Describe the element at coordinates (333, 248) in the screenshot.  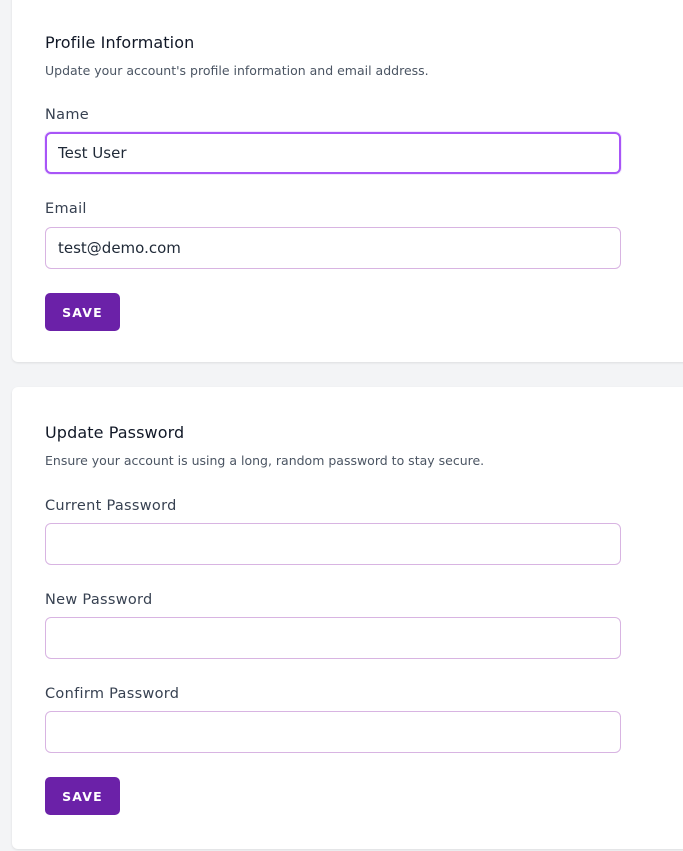
I see `email-input` at that location.